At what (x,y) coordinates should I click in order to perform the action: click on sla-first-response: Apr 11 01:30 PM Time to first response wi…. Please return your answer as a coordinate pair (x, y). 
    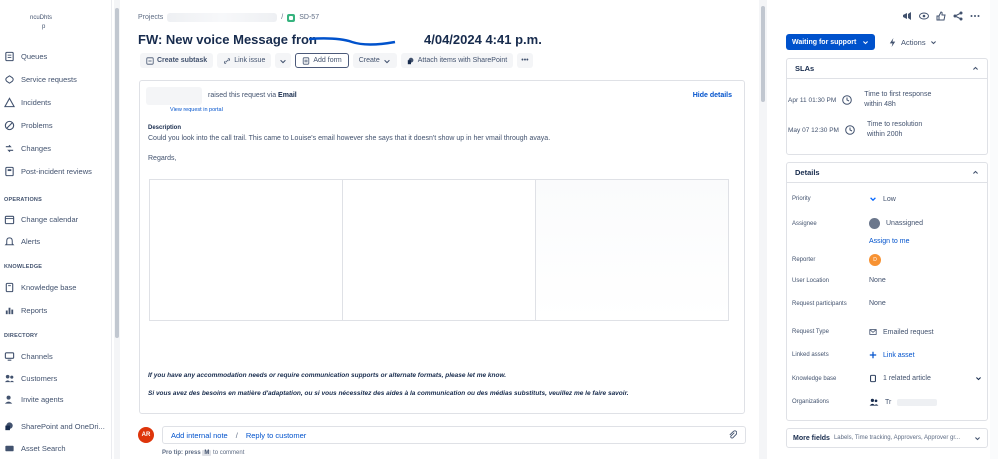
    Looking at the image, I should click on (860, 99).